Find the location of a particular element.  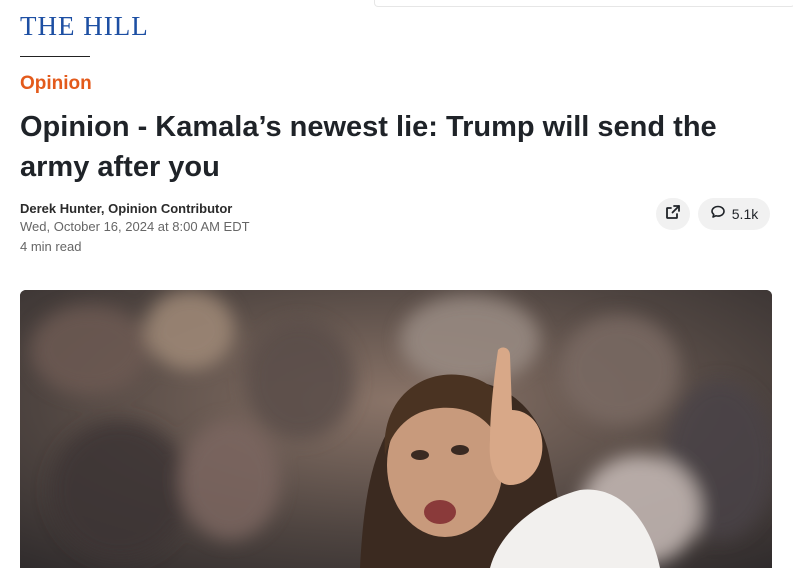

external-link-icon is located at coordinates (673, 214).